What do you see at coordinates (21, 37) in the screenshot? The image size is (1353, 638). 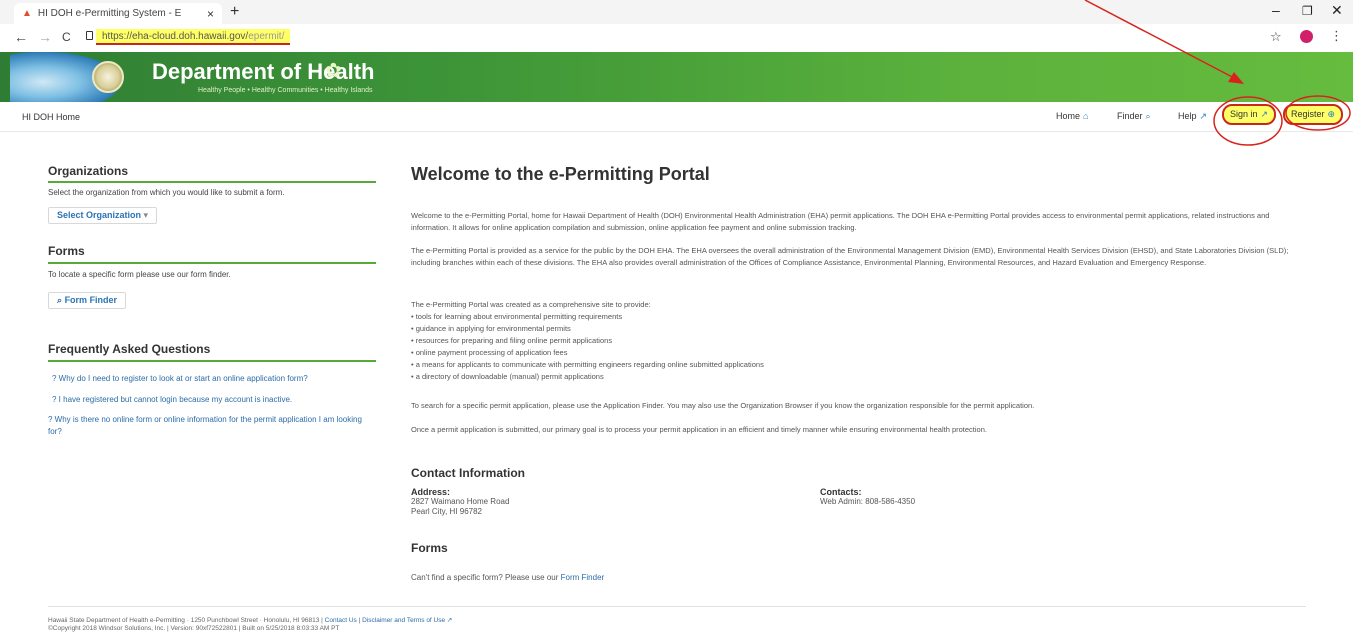 I see `back-button: ←` at bounding box center [21, 37].